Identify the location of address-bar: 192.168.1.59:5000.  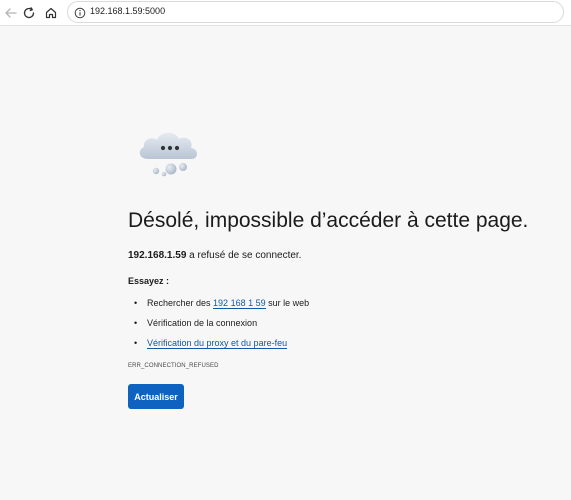
(315, 12).